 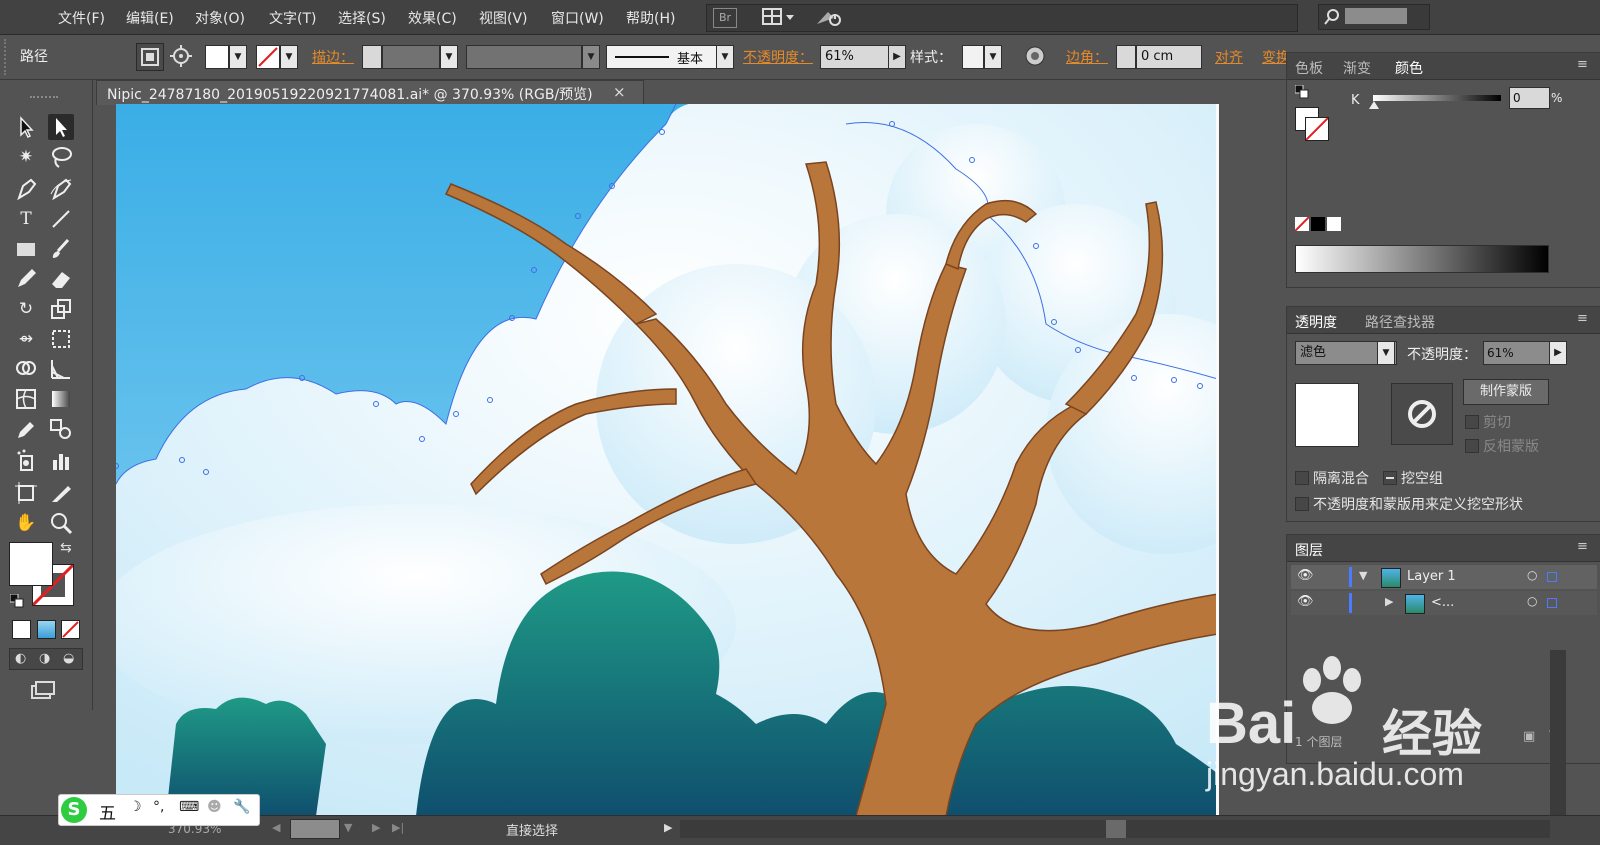 What do you see at coordinates (181, 56) in the screenshot?
I see `anchor-target-icon` at bounding box center [181, 56].